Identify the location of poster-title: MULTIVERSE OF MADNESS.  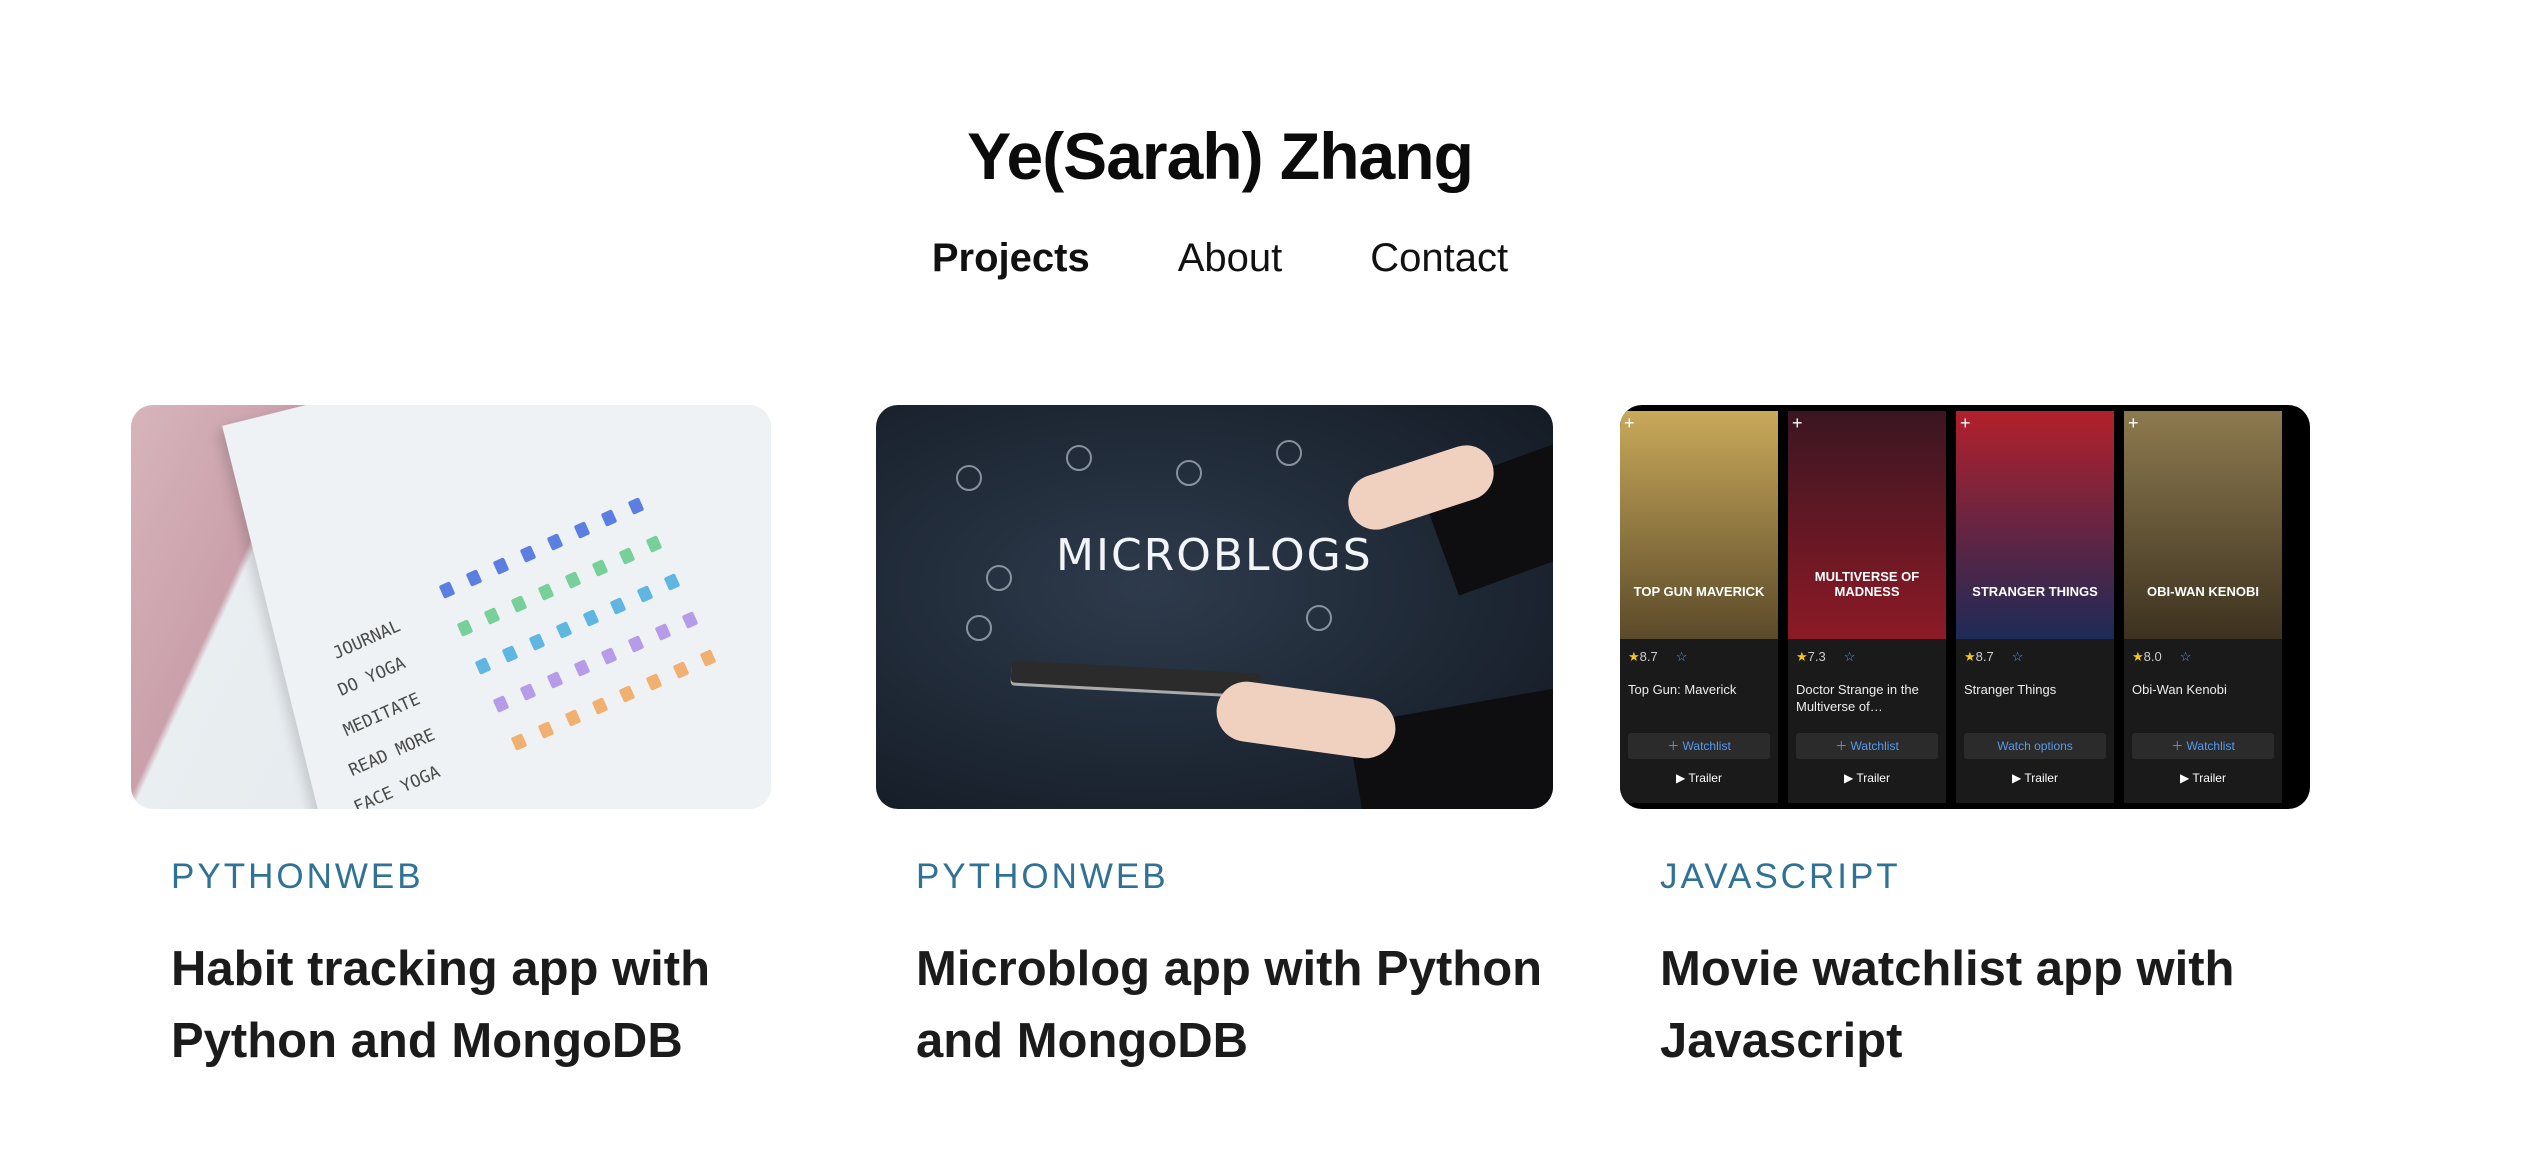
(1867, 584).